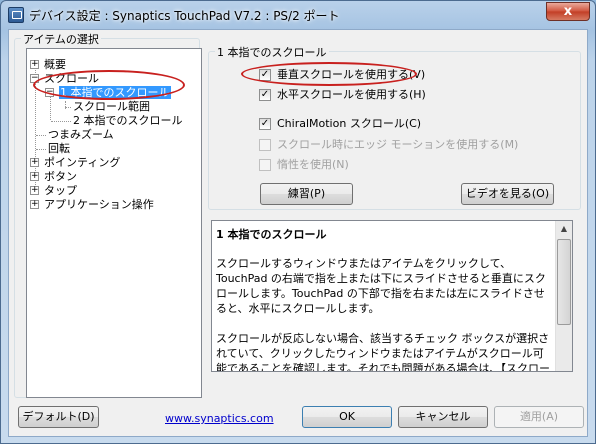 The height and width of the screenshot is (444, 596). I want to click on edge-motion-checkbox, so click(265, 145).